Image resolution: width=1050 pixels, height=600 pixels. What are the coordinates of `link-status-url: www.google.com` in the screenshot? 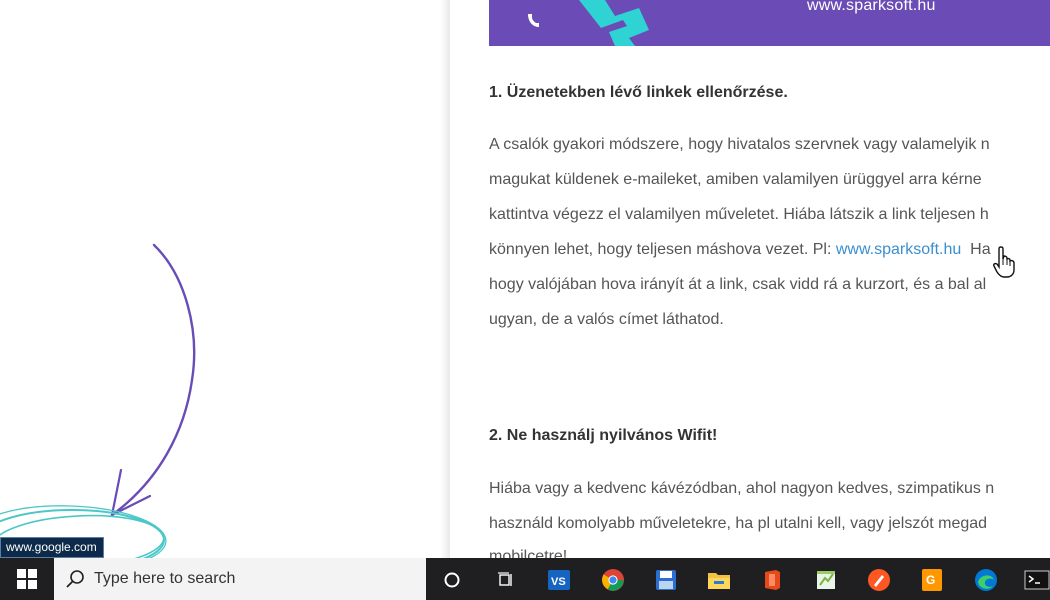 It's located at (52, 547).